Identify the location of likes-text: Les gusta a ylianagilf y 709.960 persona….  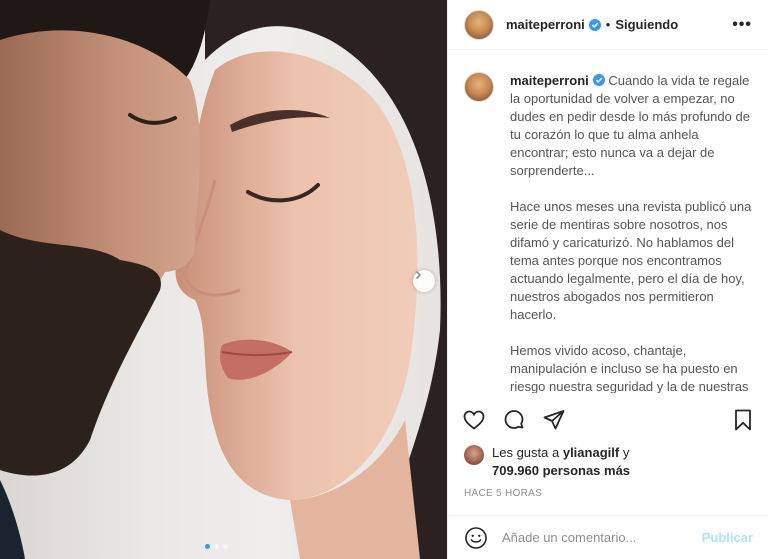
(561, 462).